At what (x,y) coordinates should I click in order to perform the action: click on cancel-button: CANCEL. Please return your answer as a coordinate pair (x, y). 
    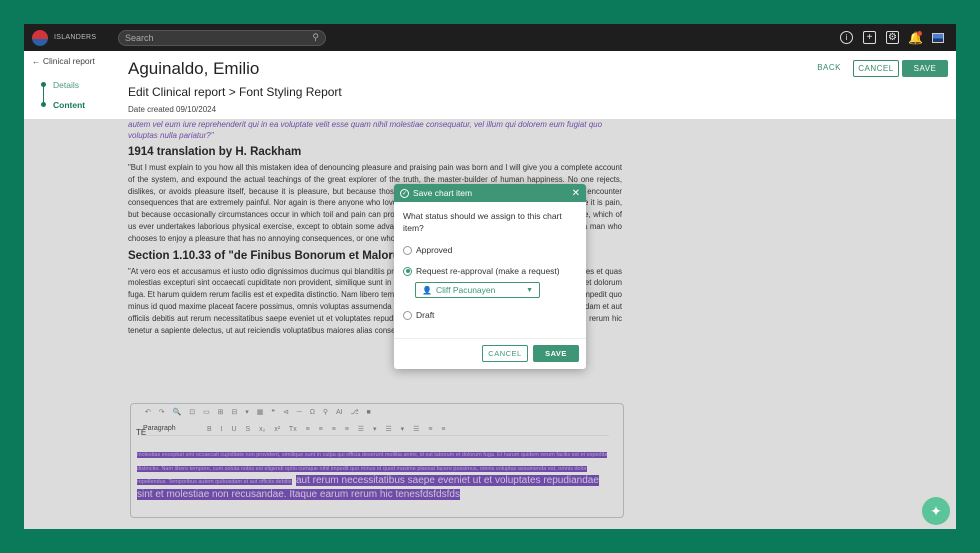
    Looking at the image, I should click on (876, 68).